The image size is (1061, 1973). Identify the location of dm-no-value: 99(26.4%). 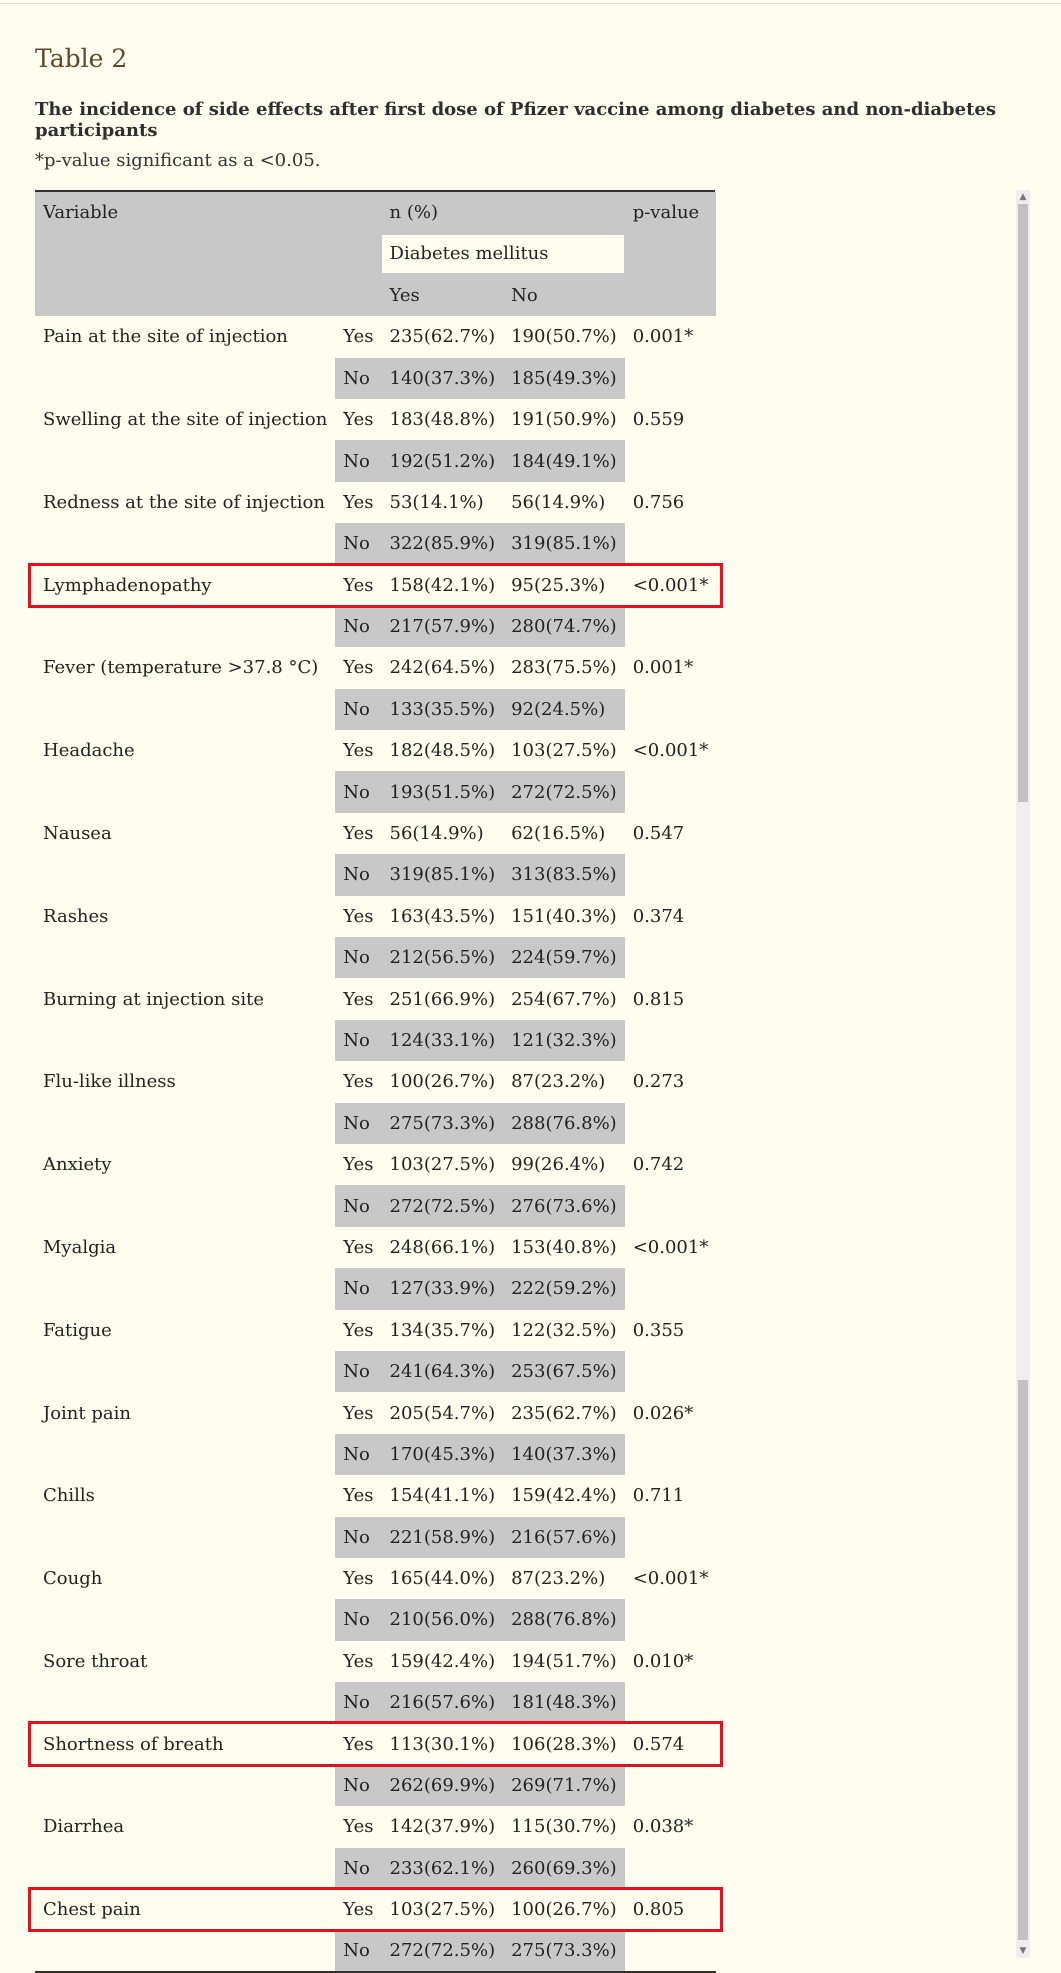
(558, 1165).